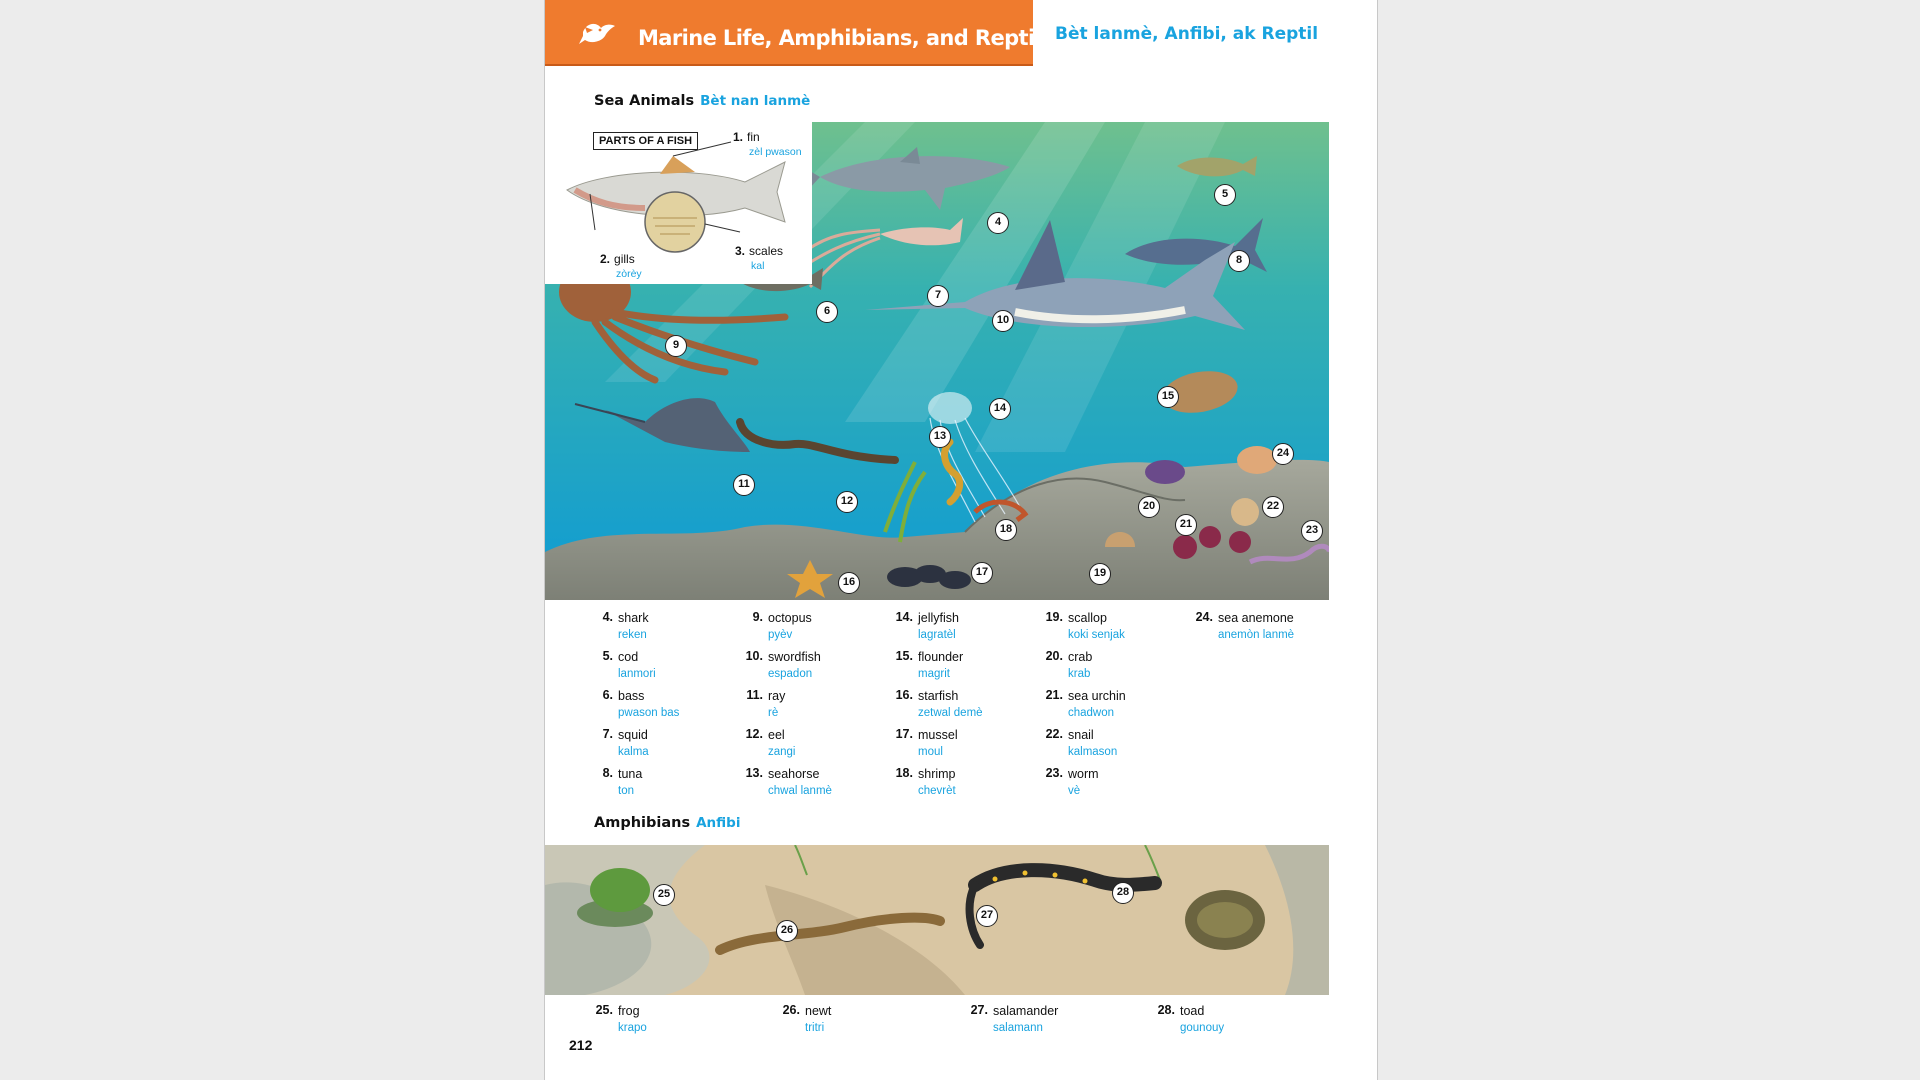 Image resolution: width=1920 pixels, height=1080 pixels. Describe the element at coordinates (1123, 893) in the screenshot. I see `callout-28: 28` at that location.